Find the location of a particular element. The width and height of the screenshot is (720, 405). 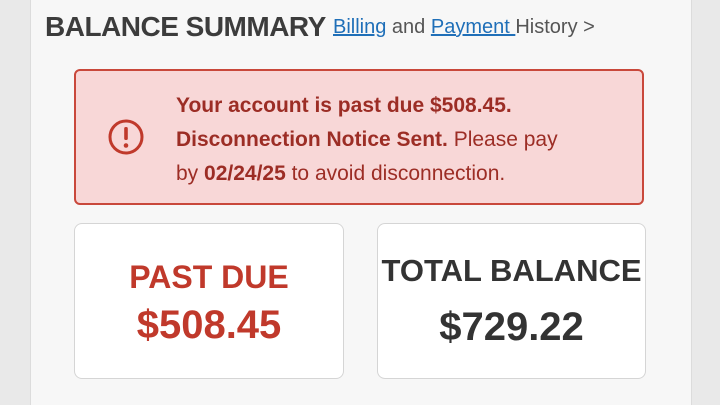

total-balance-box: TOTAL BALANCE $729.22 is located at coordinates (511, 301).